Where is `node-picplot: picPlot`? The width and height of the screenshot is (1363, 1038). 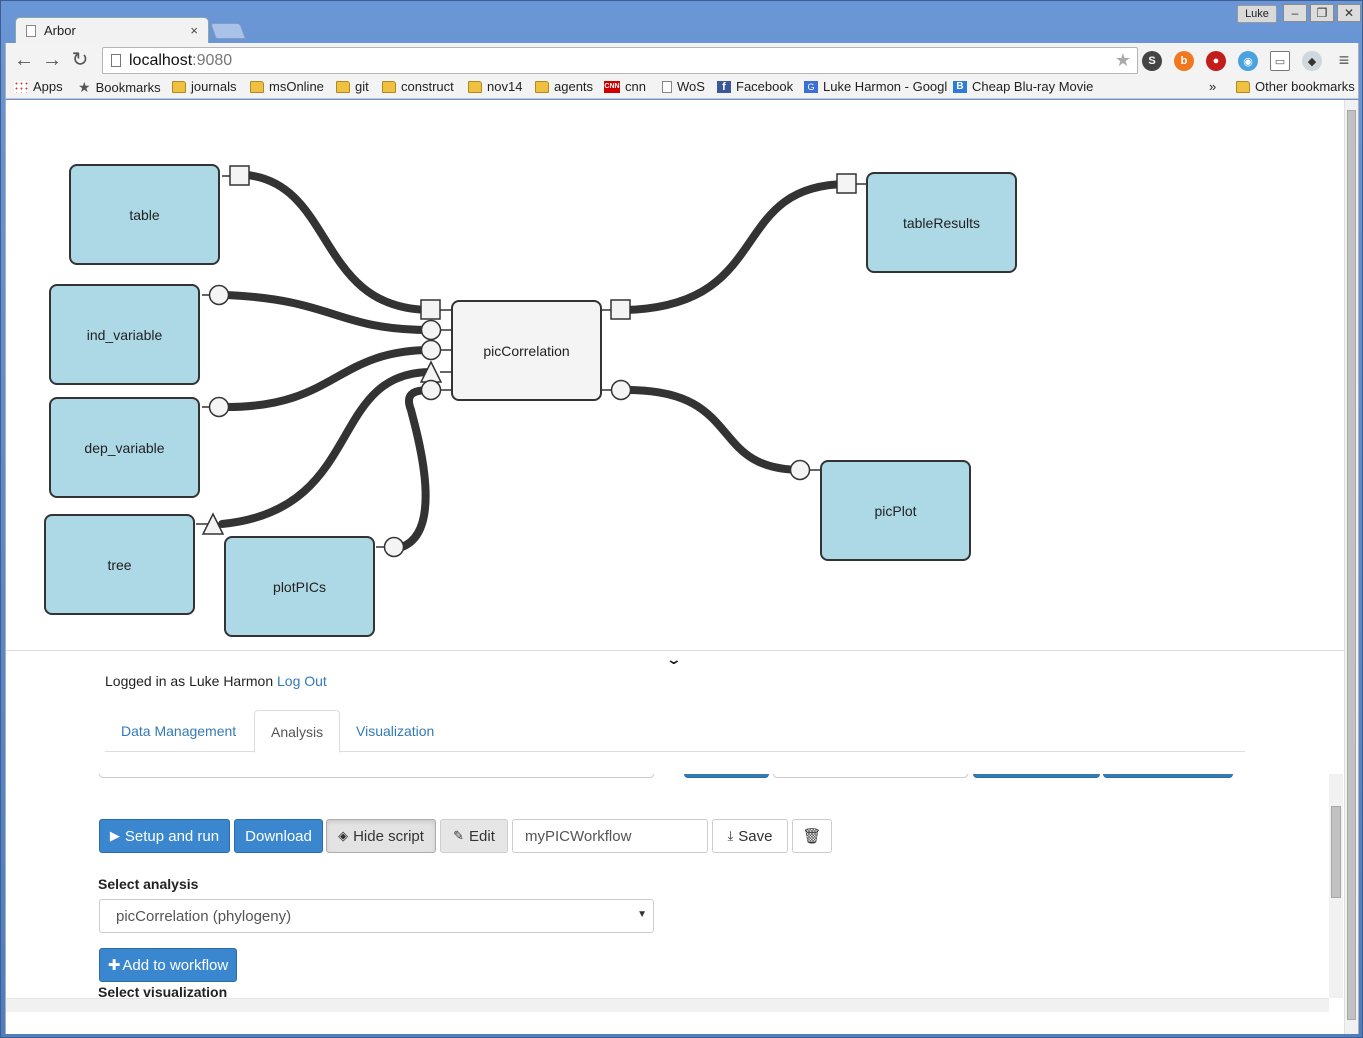 node-picplot: picPlot is located at coordinates (895, 510).